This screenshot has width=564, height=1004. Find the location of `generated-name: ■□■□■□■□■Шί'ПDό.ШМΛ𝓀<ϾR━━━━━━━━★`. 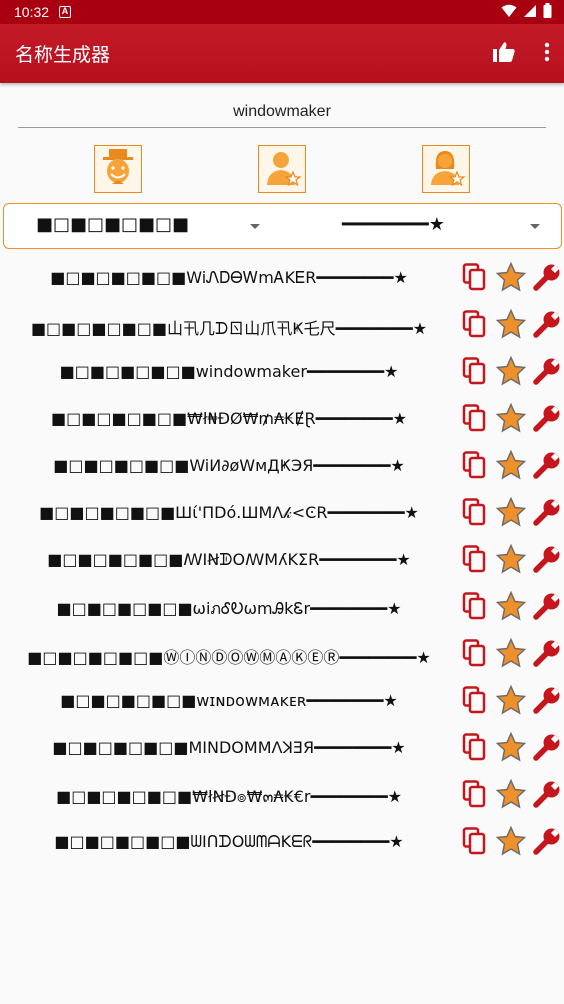

generated-name: ■□■□■□■□■Шί'ПDό.ШМΛ𝓀<ϾR━━━━━━━━★ is located at coordinates (229, 512).